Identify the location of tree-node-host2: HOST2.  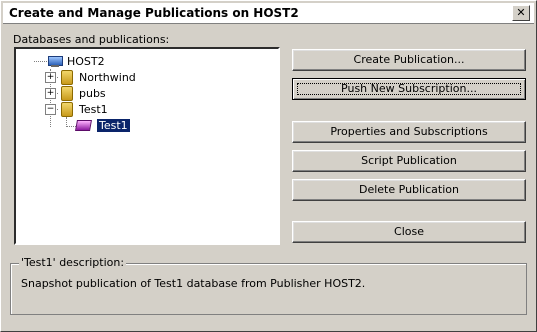
(76, 61).